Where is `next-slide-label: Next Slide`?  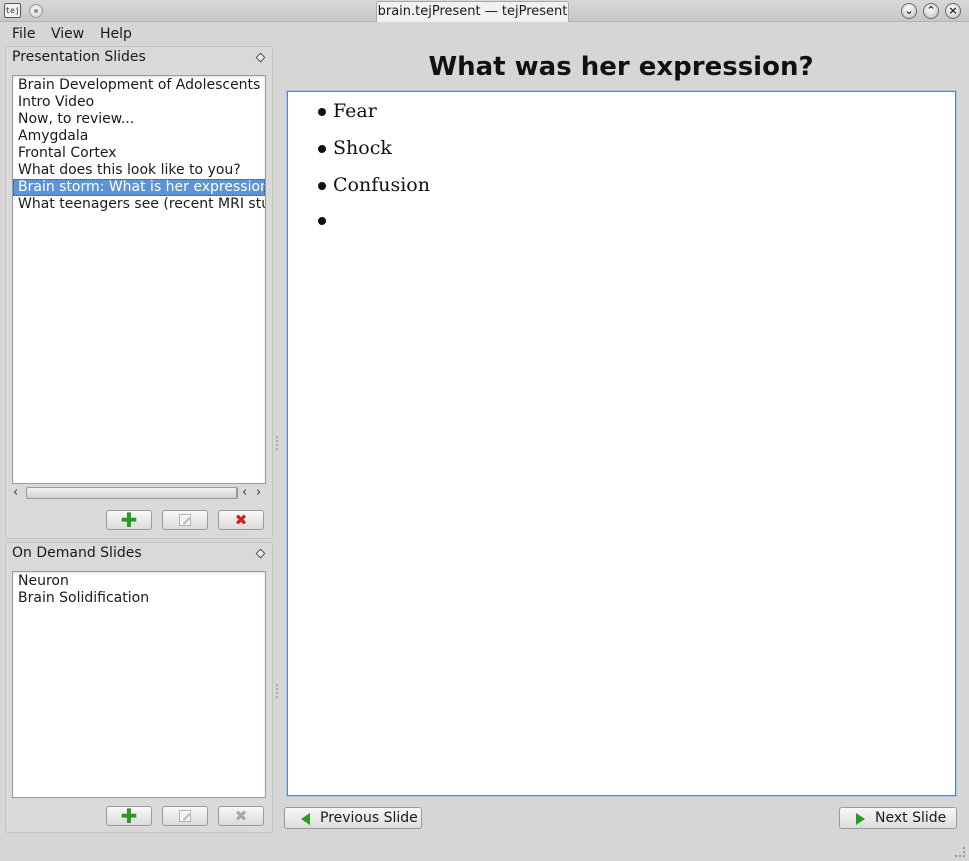 next-slide-label: Next Slide is located at coordinates (911, 818).